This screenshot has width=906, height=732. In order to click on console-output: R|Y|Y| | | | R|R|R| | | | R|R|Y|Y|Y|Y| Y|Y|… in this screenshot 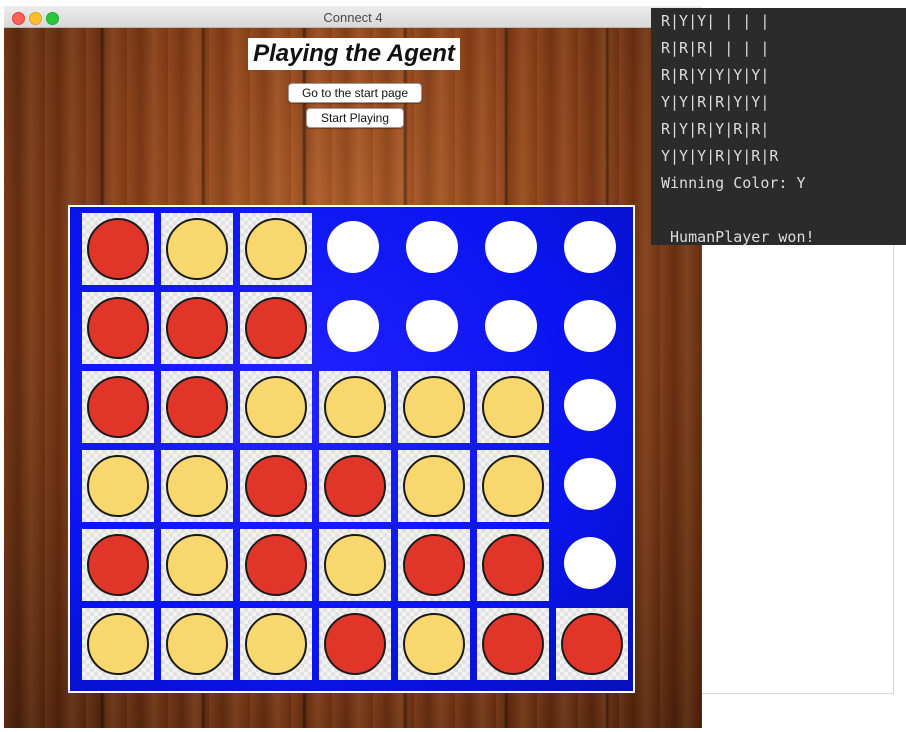, I will do `click(778, 127)`.